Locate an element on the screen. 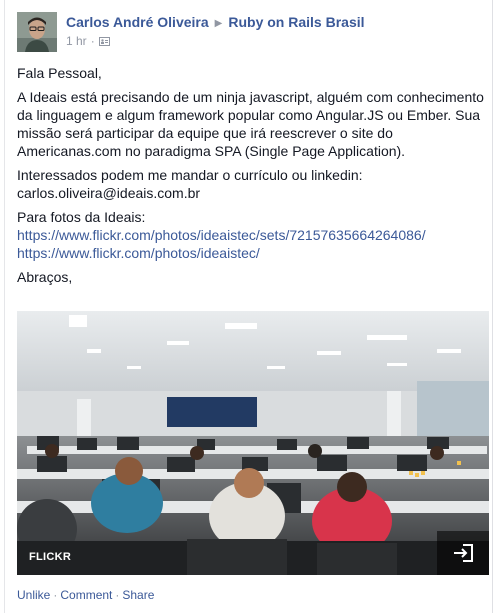 The height and width of the screenshot is (613, 496). post-meta: 1 hr · is located at coordinates (88, 41).